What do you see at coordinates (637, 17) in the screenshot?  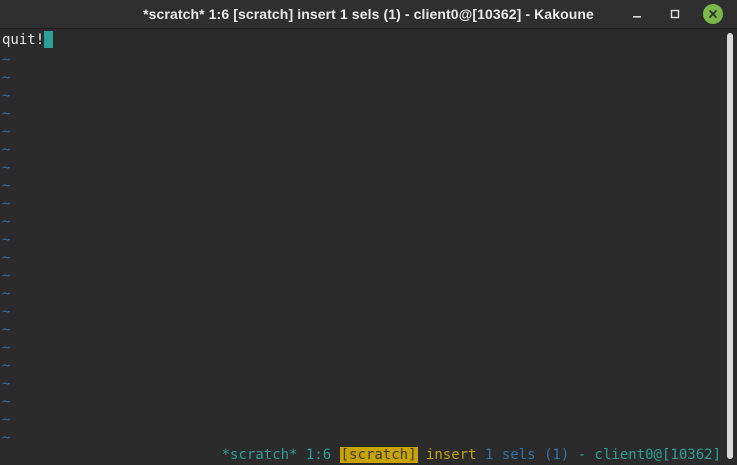 I see `minimize-icon` at bounding box center [637, 17].